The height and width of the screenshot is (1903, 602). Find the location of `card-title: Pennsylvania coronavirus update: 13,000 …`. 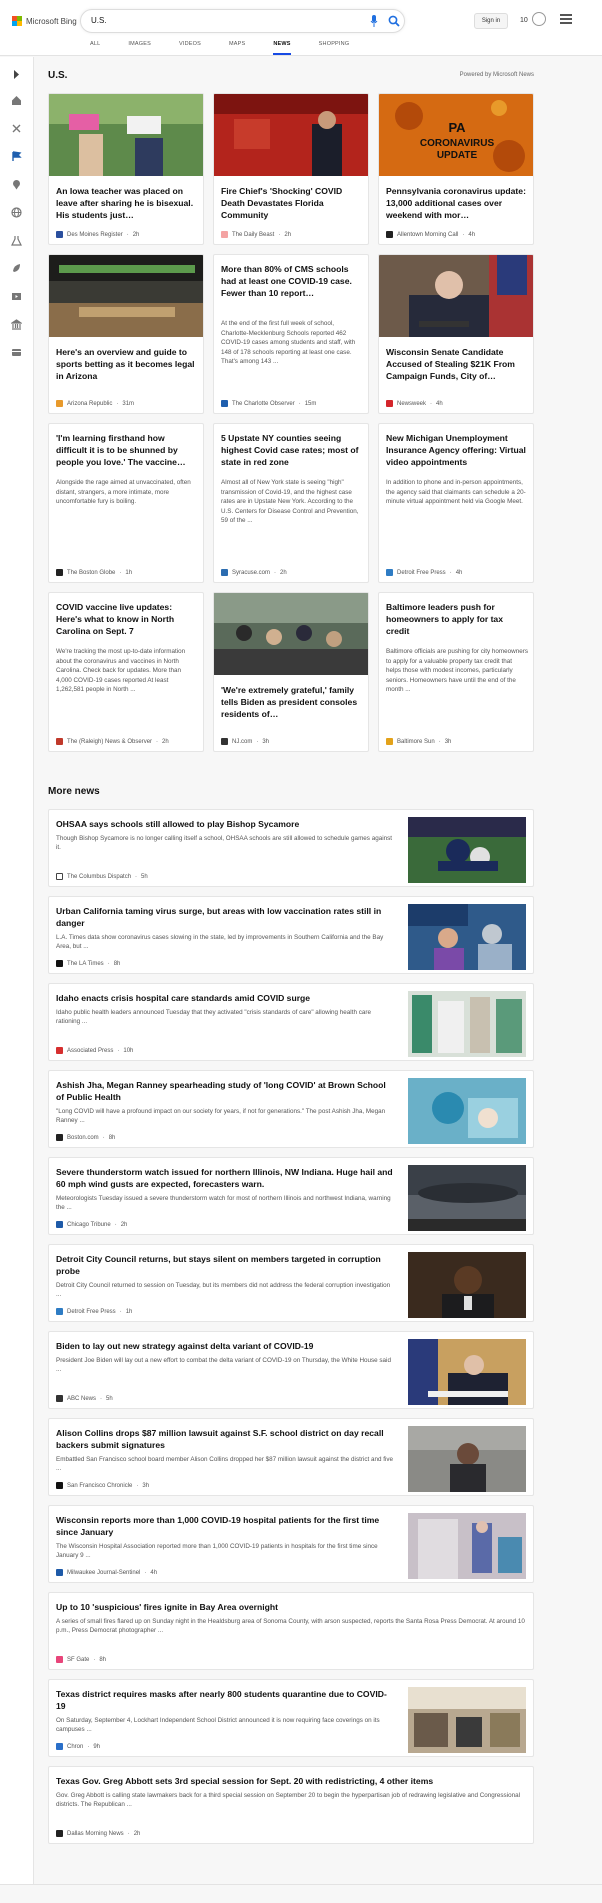

card-title: Pennsylvania coronavirus update: 13,000 … is located at coordinates (457, 203).